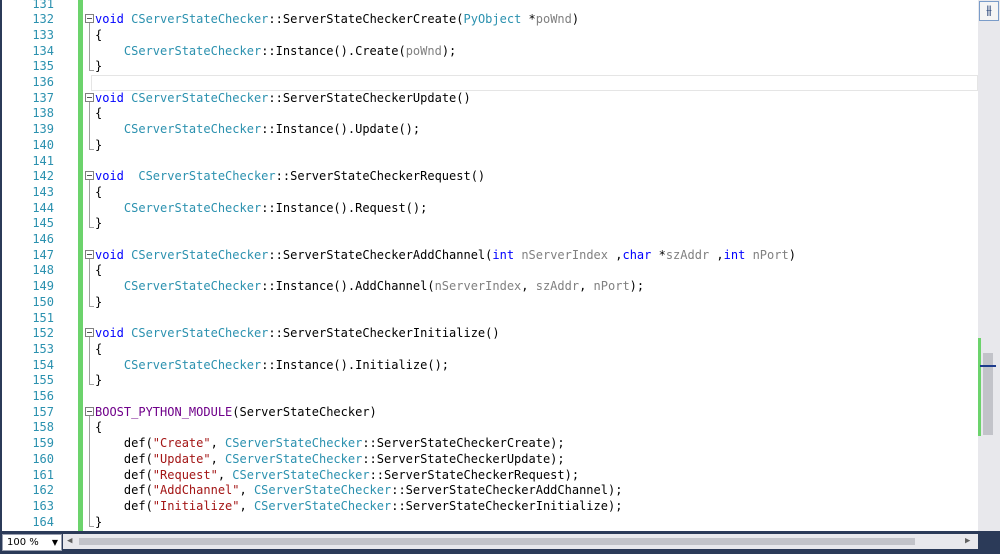 The height and width of the screenshot is (554, 1000). Describe the element at coordinates (979, 387) in the screenshot. I see `scrollbar-change-marker` at that location.